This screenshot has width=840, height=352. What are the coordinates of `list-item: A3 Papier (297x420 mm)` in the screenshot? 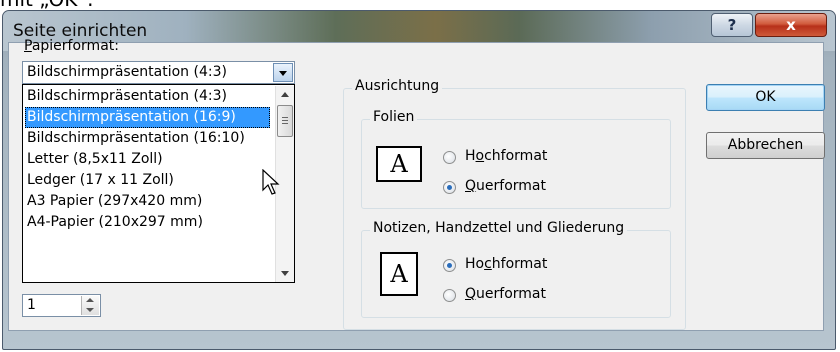 It's located at (147, 201).